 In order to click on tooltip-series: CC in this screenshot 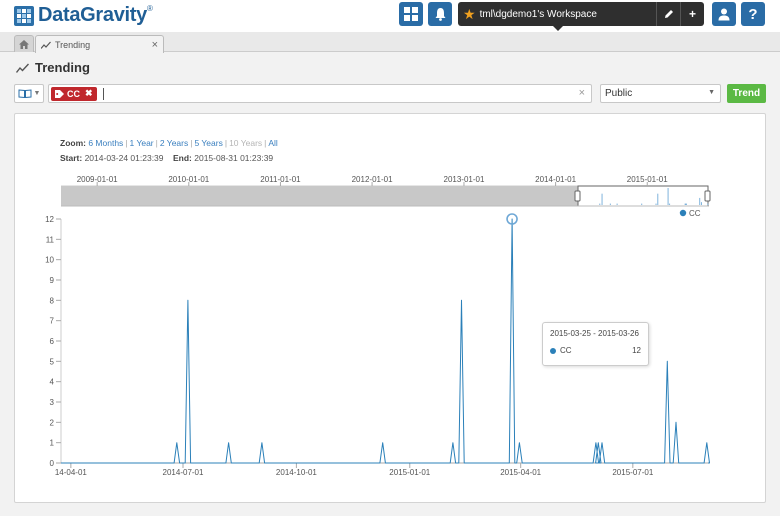, I will do `click(566, 350)`.